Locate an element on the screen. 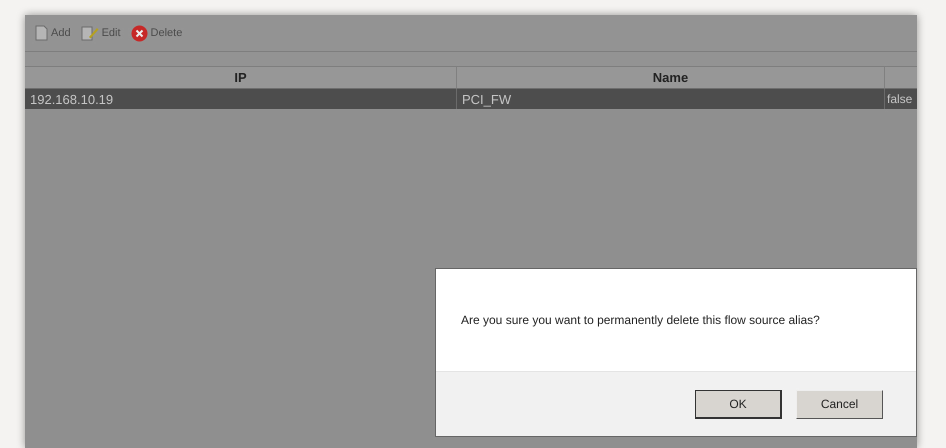 This screenshot has width=946, height=448. table-cell: false is located at coordinates (901, 99).